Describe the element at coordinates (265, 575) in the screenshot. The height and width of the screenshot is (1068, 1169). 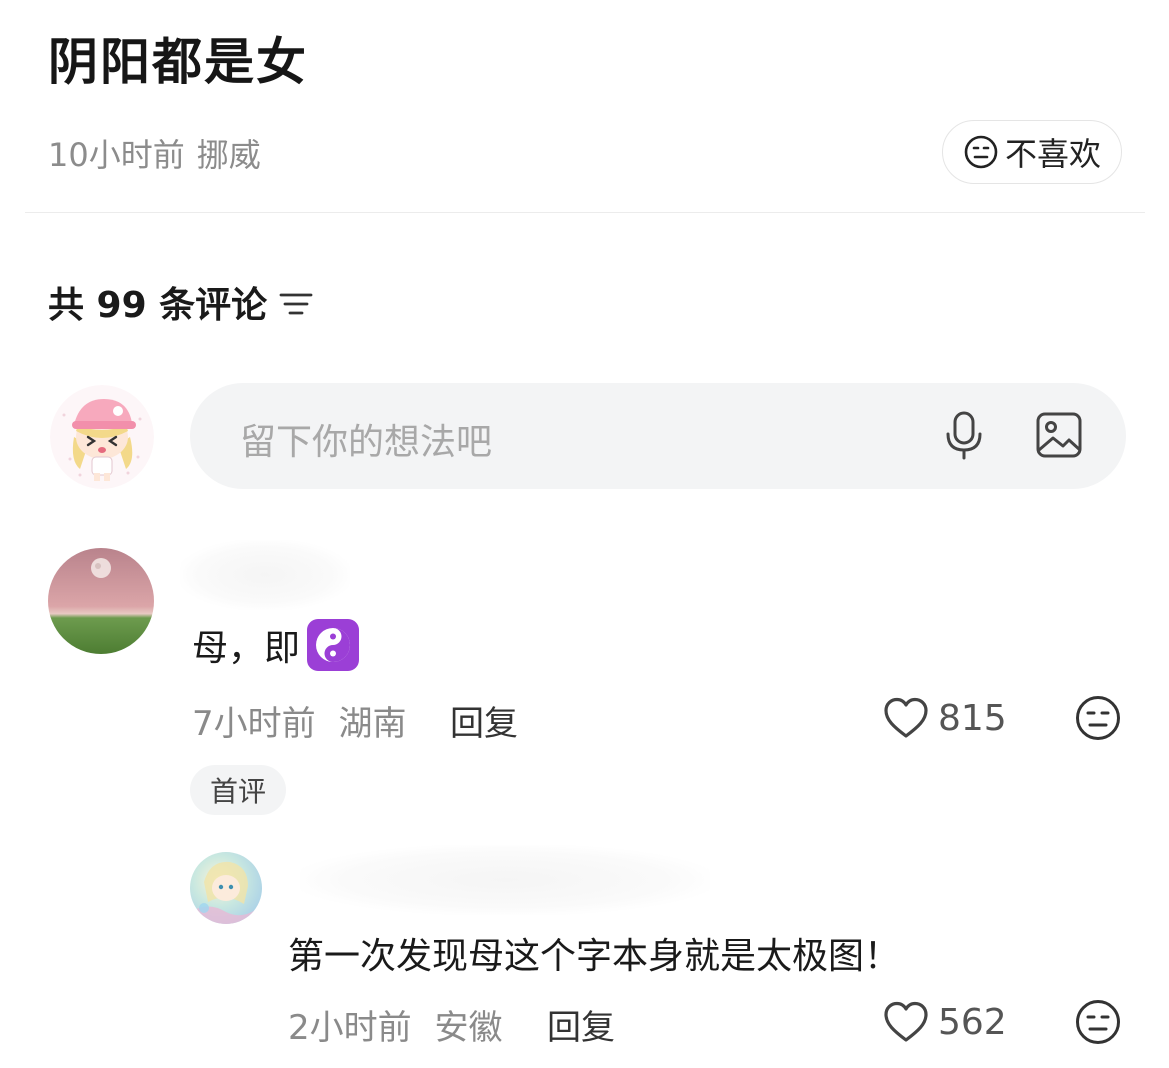
I see `commenter-name-blurred` at that location.